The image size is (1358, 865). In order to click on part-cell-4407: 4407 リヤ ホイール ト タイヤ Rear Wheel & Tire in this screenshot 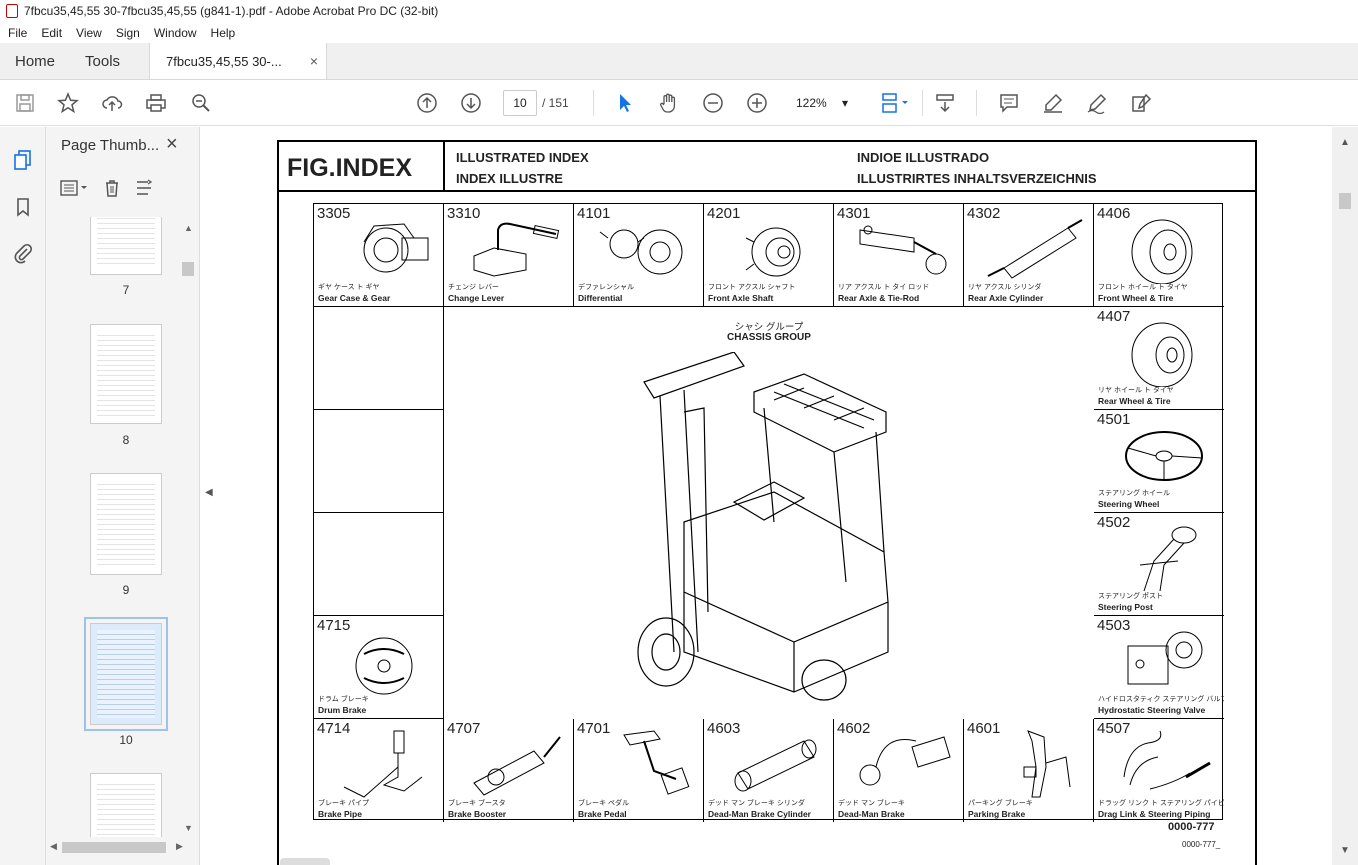, I will do `click(1159, 358)`.